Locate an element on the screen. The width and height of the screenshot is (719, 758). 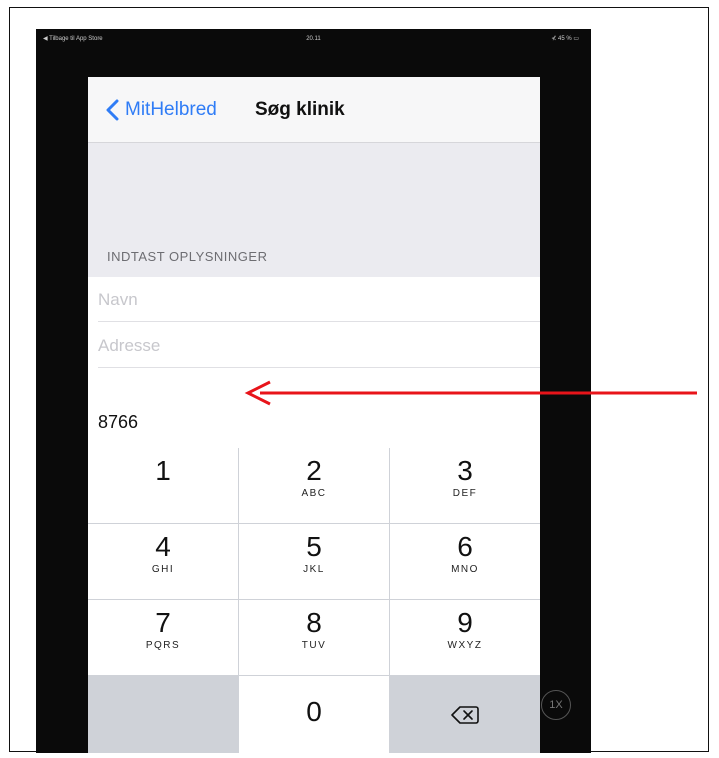
chevron-left-icon is located at coordinates (112, 110).